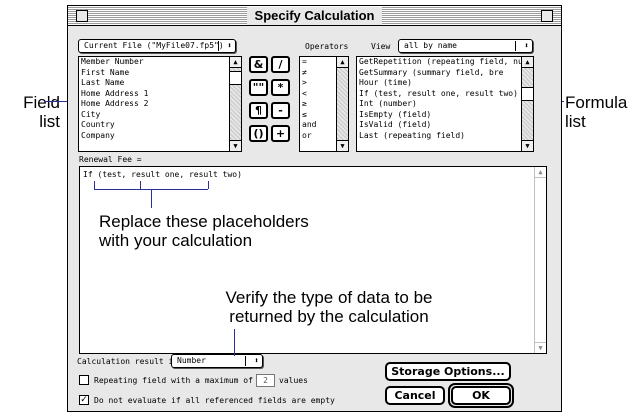 The width and height of the screenshot is (632, 415). What do you see at coordinates (415, 395) in the screenshot?
I see `cancel-button: Cancel` at bounding box center [415, 395].